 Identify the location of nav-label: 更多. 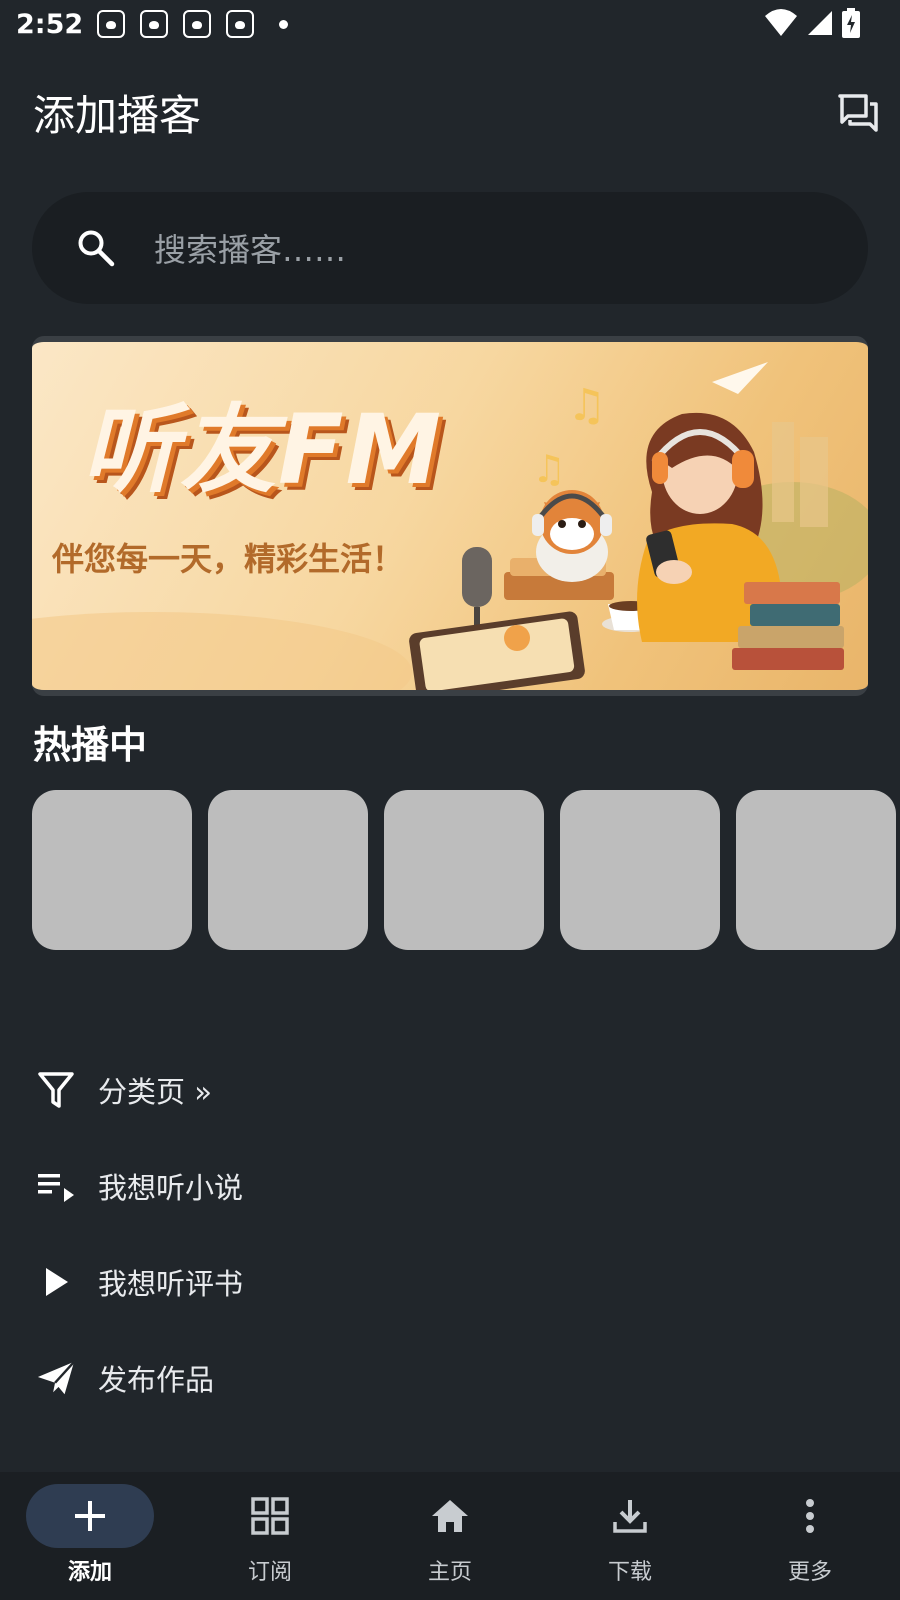
(809, 1572).